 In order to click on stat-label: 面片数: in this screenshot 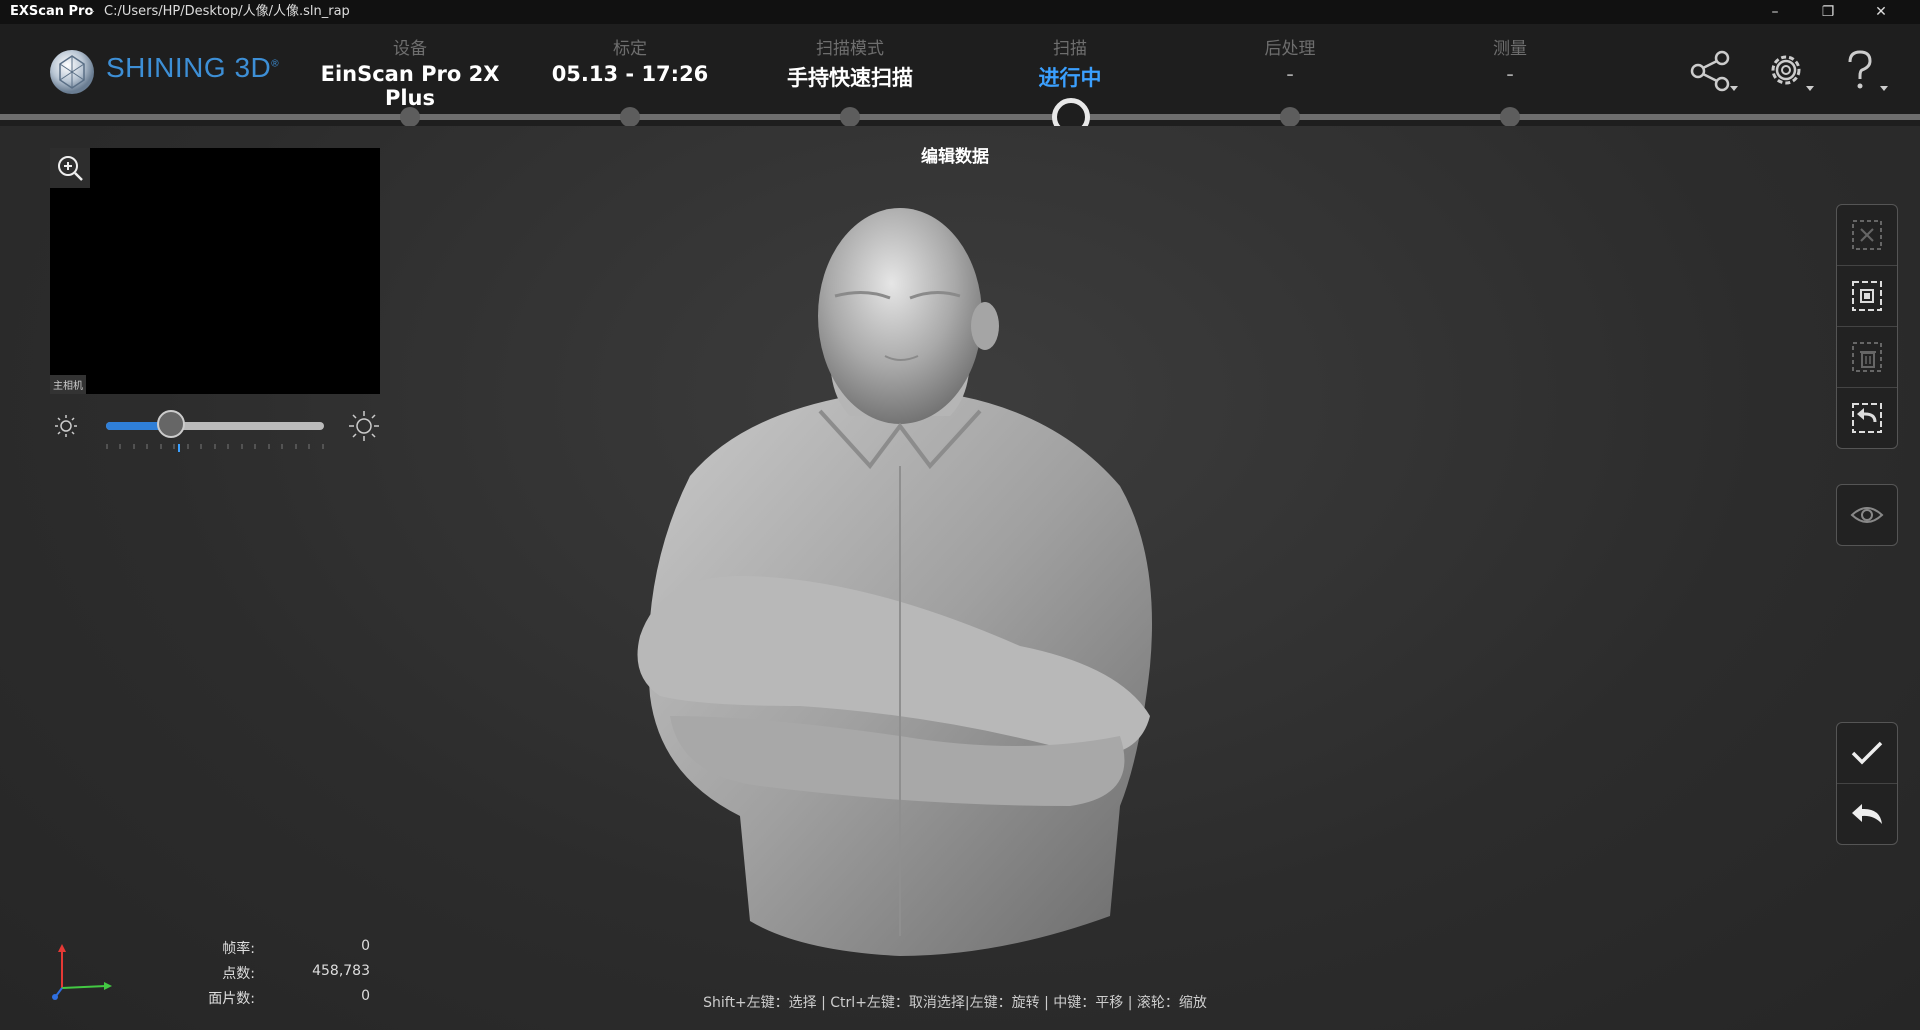, I will do `click(231, 999)`.